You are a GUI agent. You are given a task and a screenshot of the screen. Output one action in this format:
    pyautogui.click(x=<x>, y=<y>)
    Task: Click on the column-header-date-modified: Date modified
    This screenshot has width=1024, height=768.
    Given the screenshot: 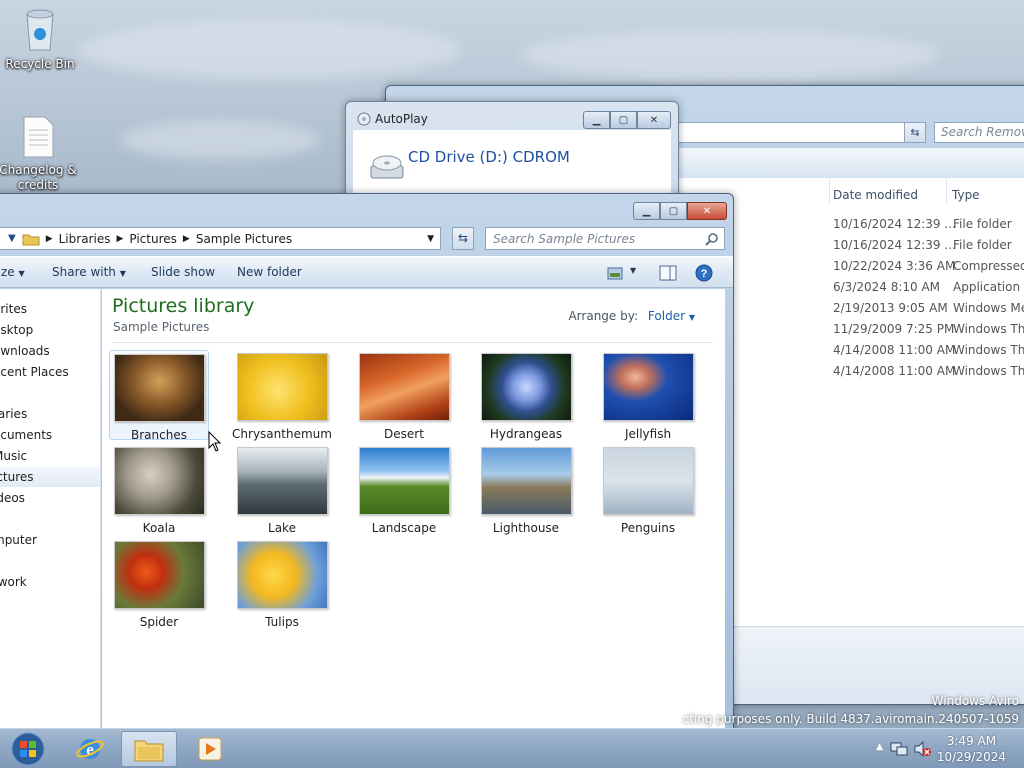 What is the action you would take?
    pyautogui.click(x=875, y=195)
    